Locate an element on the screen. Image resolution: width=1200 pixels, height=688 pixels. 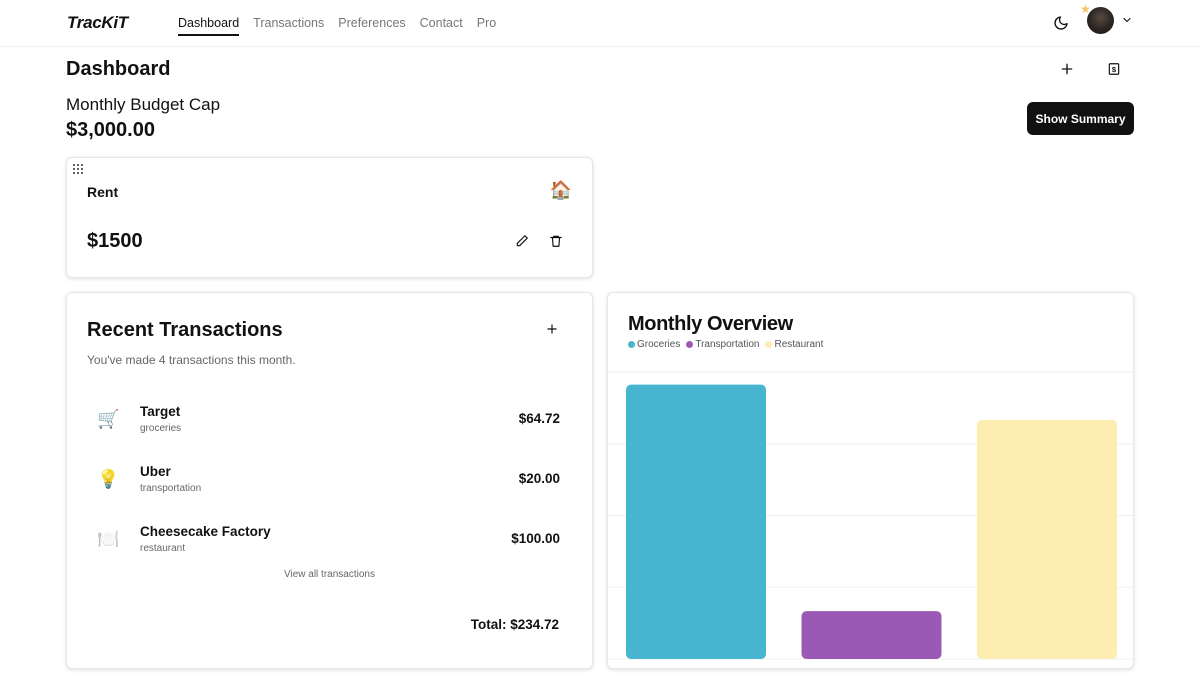
plate-icon: 🍽️ is located at coordinates (108, 539).